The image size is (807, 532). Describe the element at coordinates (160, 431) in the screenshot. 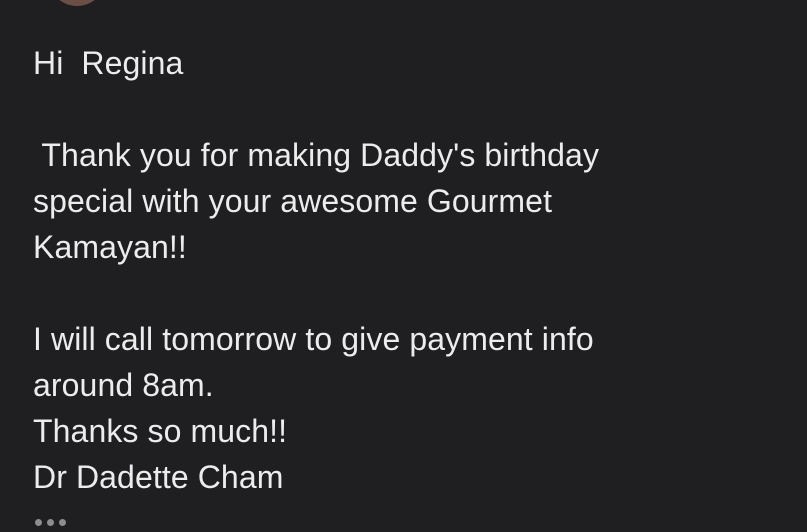

I see `closing-line: Thanks so much!!` at that location.